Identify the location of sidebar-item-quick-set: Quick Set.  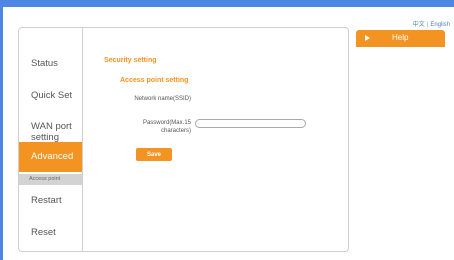
(50, 95).